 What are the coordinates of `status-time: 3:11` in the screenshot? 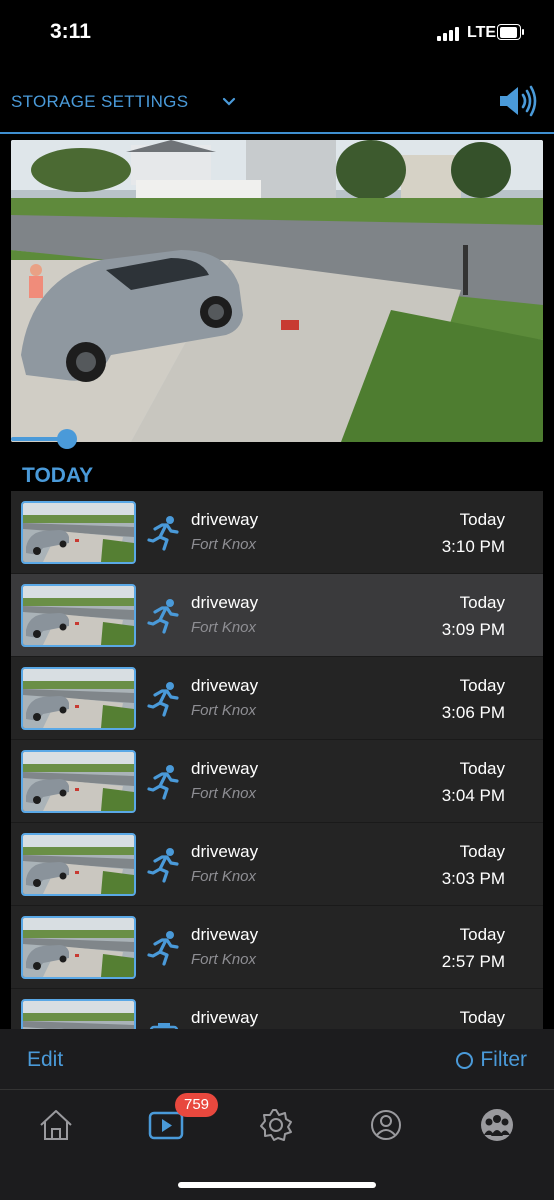 It's located at (70, 31).